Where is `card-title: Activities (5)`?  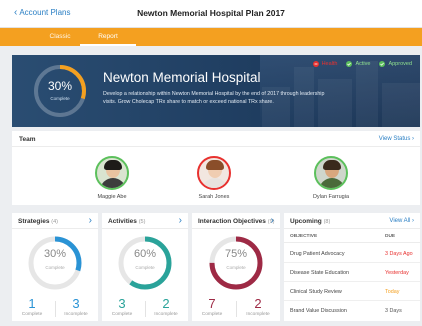 card-title: Activities (5) is located at coordinates (127, 221).